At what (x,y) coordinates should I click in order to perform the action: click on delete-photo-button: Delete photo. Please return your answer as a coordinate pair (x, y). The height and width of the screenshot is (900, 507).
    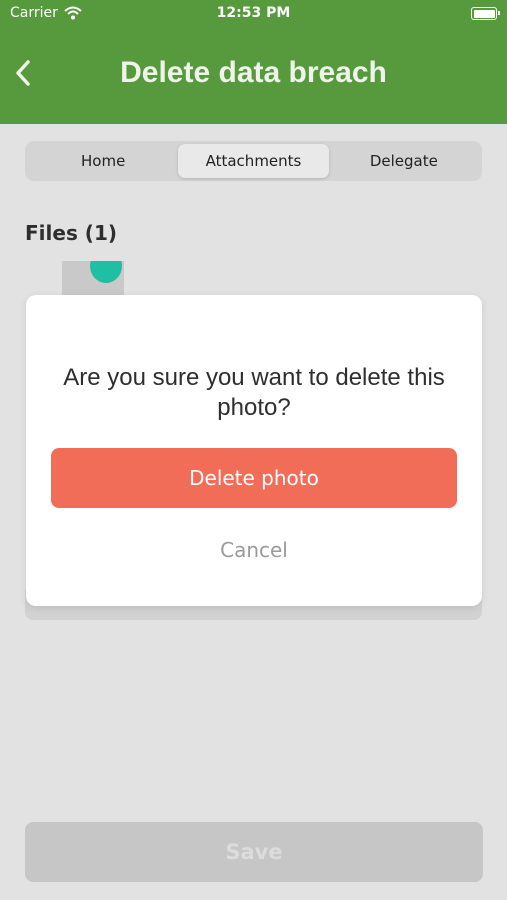
    Looking at the image, I should click on (254, 478).